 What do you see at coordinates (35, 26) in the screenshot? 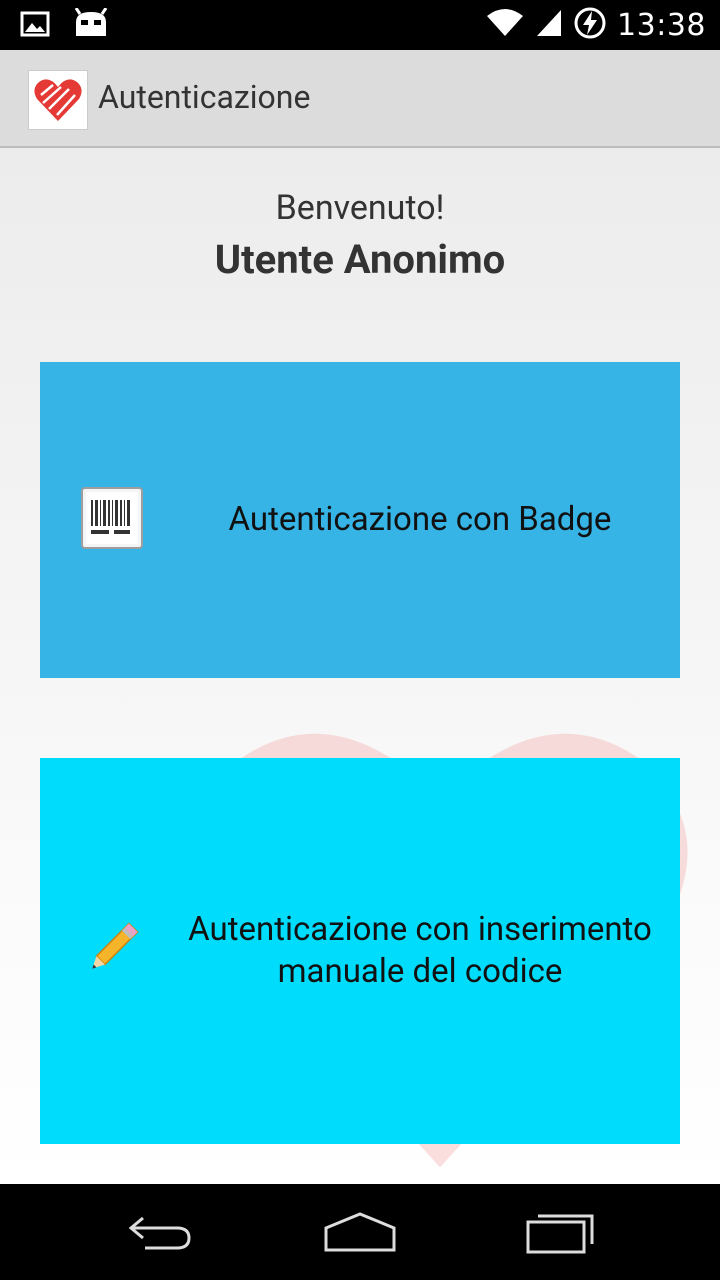
I see `gallery-notification-icon` at bounding box center [35, 26].